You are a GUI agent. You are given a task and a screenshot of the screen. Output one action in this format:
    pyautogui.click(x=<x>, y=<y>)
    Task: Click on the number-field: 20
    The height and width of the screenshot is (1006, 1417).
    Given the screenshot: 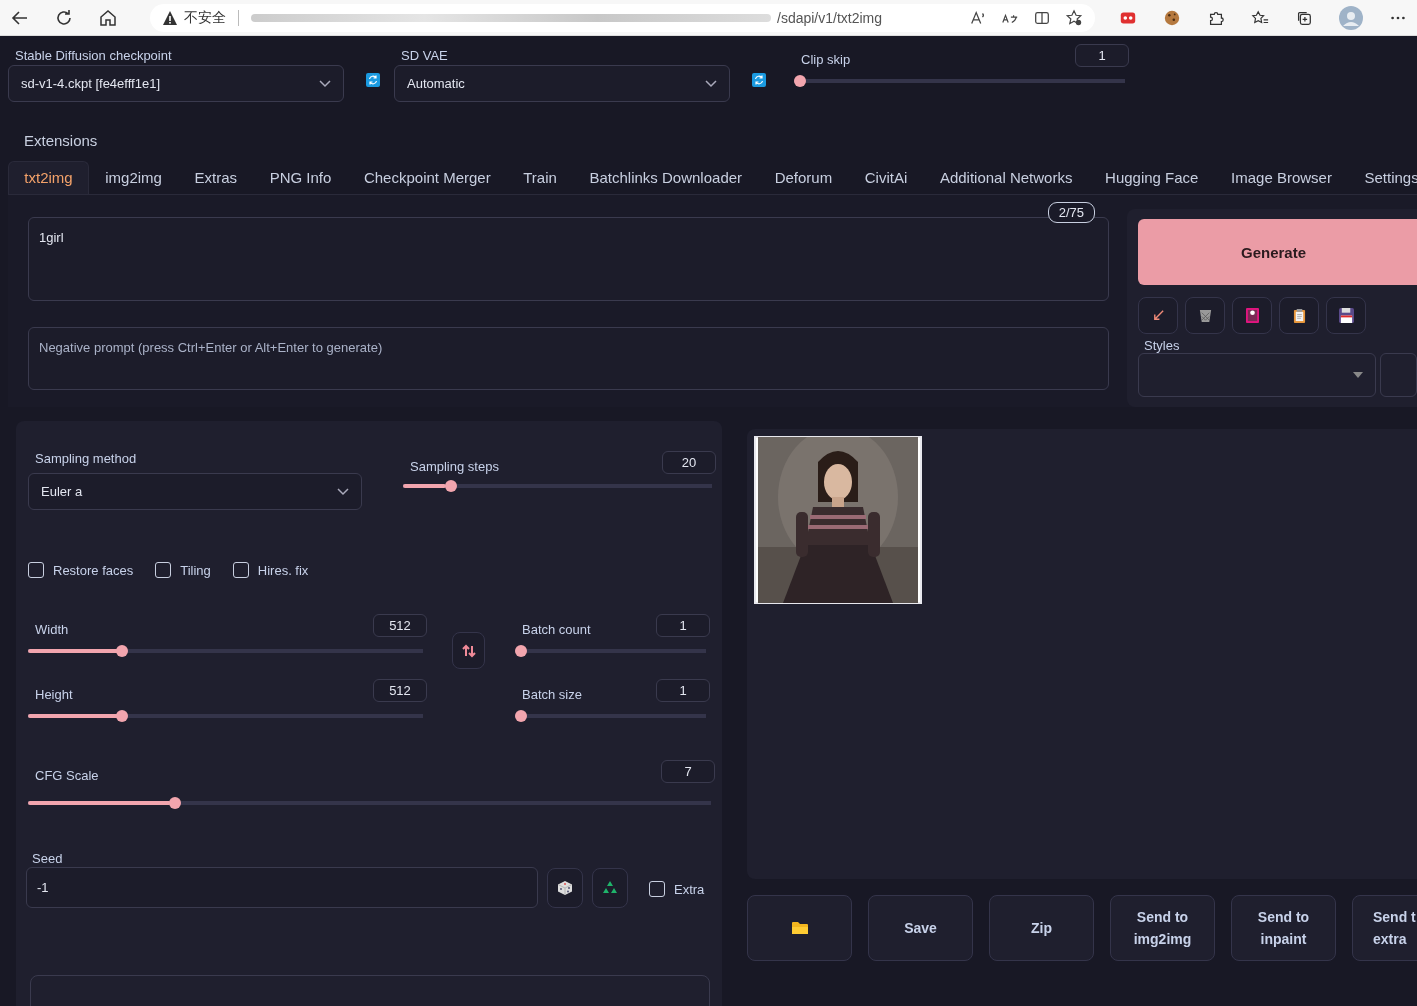 What is the action you would take?
    pyautogui.click(x=689, y=462)
    